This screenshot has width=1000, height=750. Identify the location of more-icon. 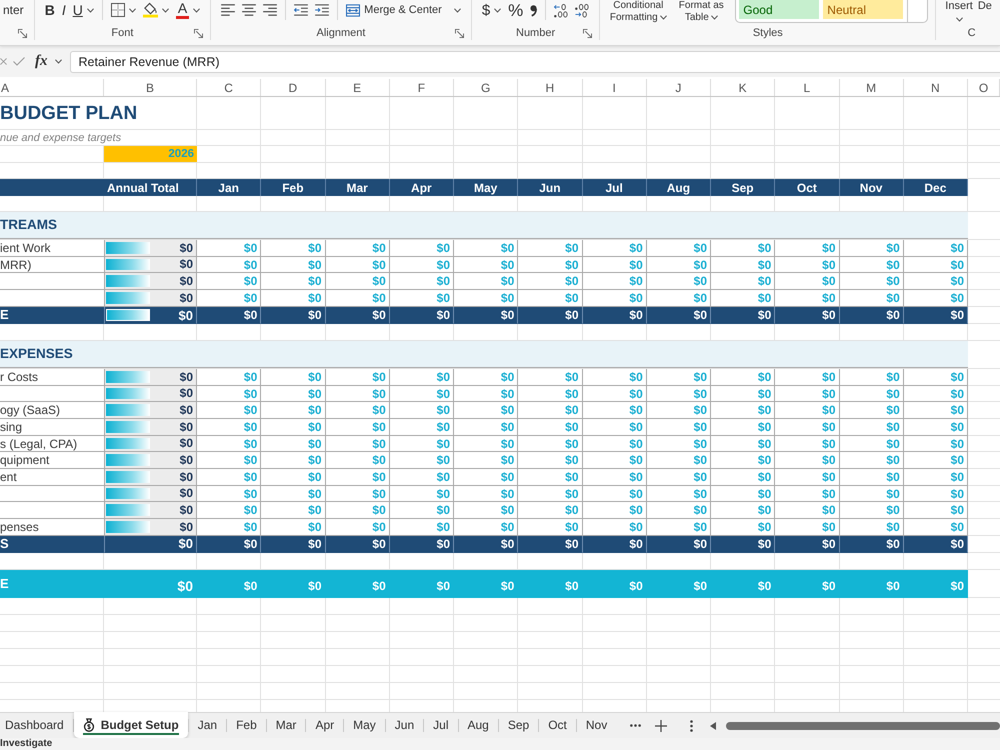
(635, 725).